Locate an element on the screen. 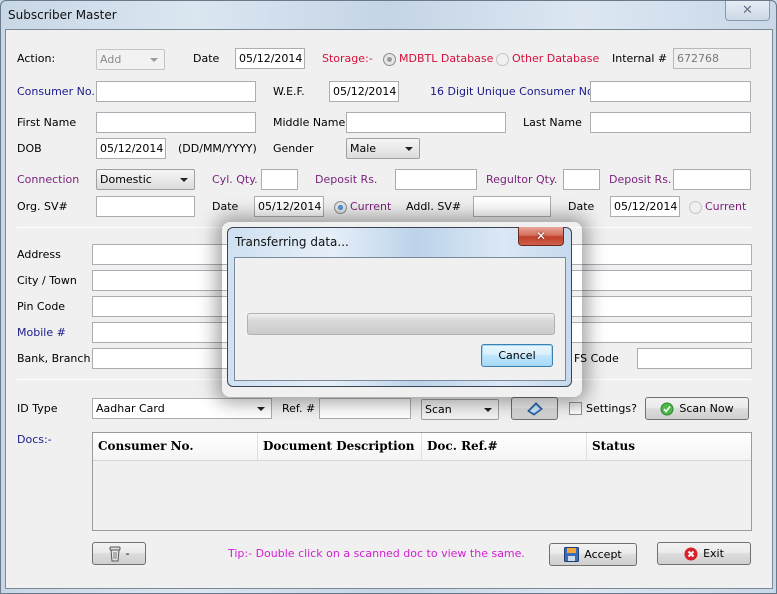  settings-label: Settings? is located at coordinates (611, 408).